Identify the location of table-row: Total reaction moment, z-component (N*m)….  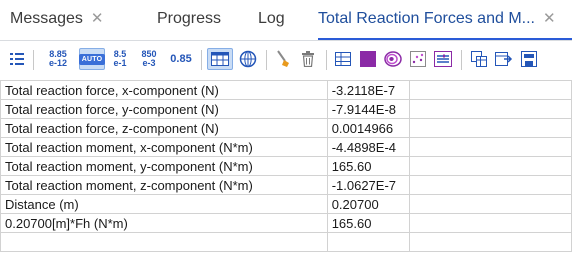
(286, 185).